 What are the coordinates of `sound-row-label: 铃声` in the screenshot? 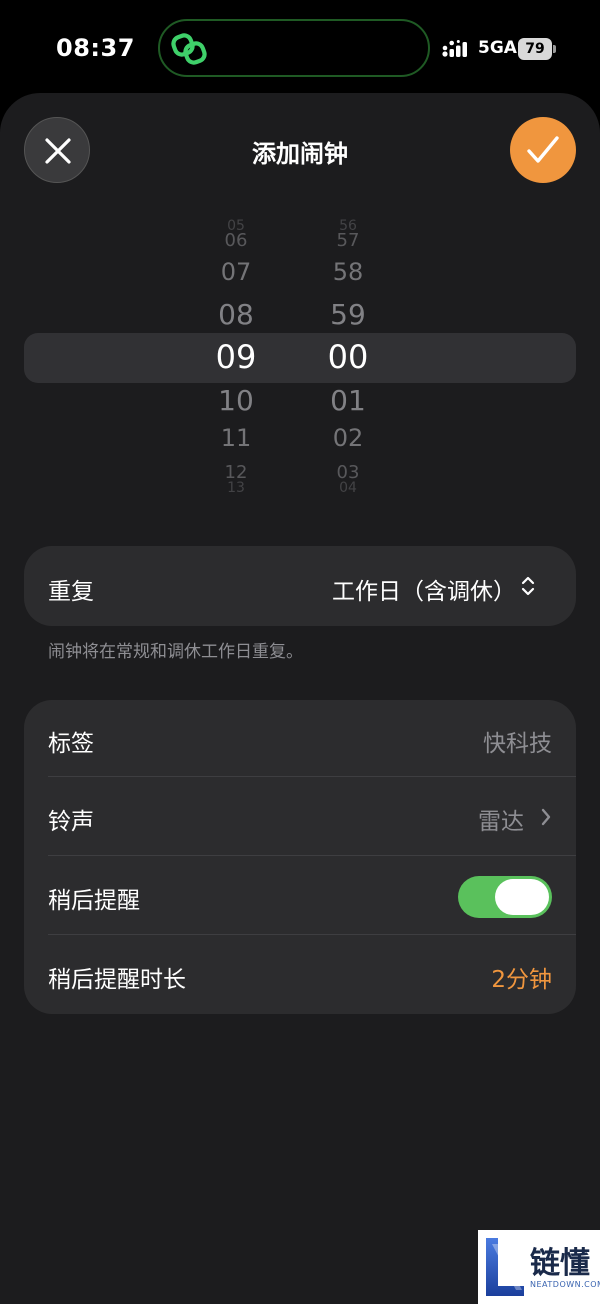 It's located at (71, 822).